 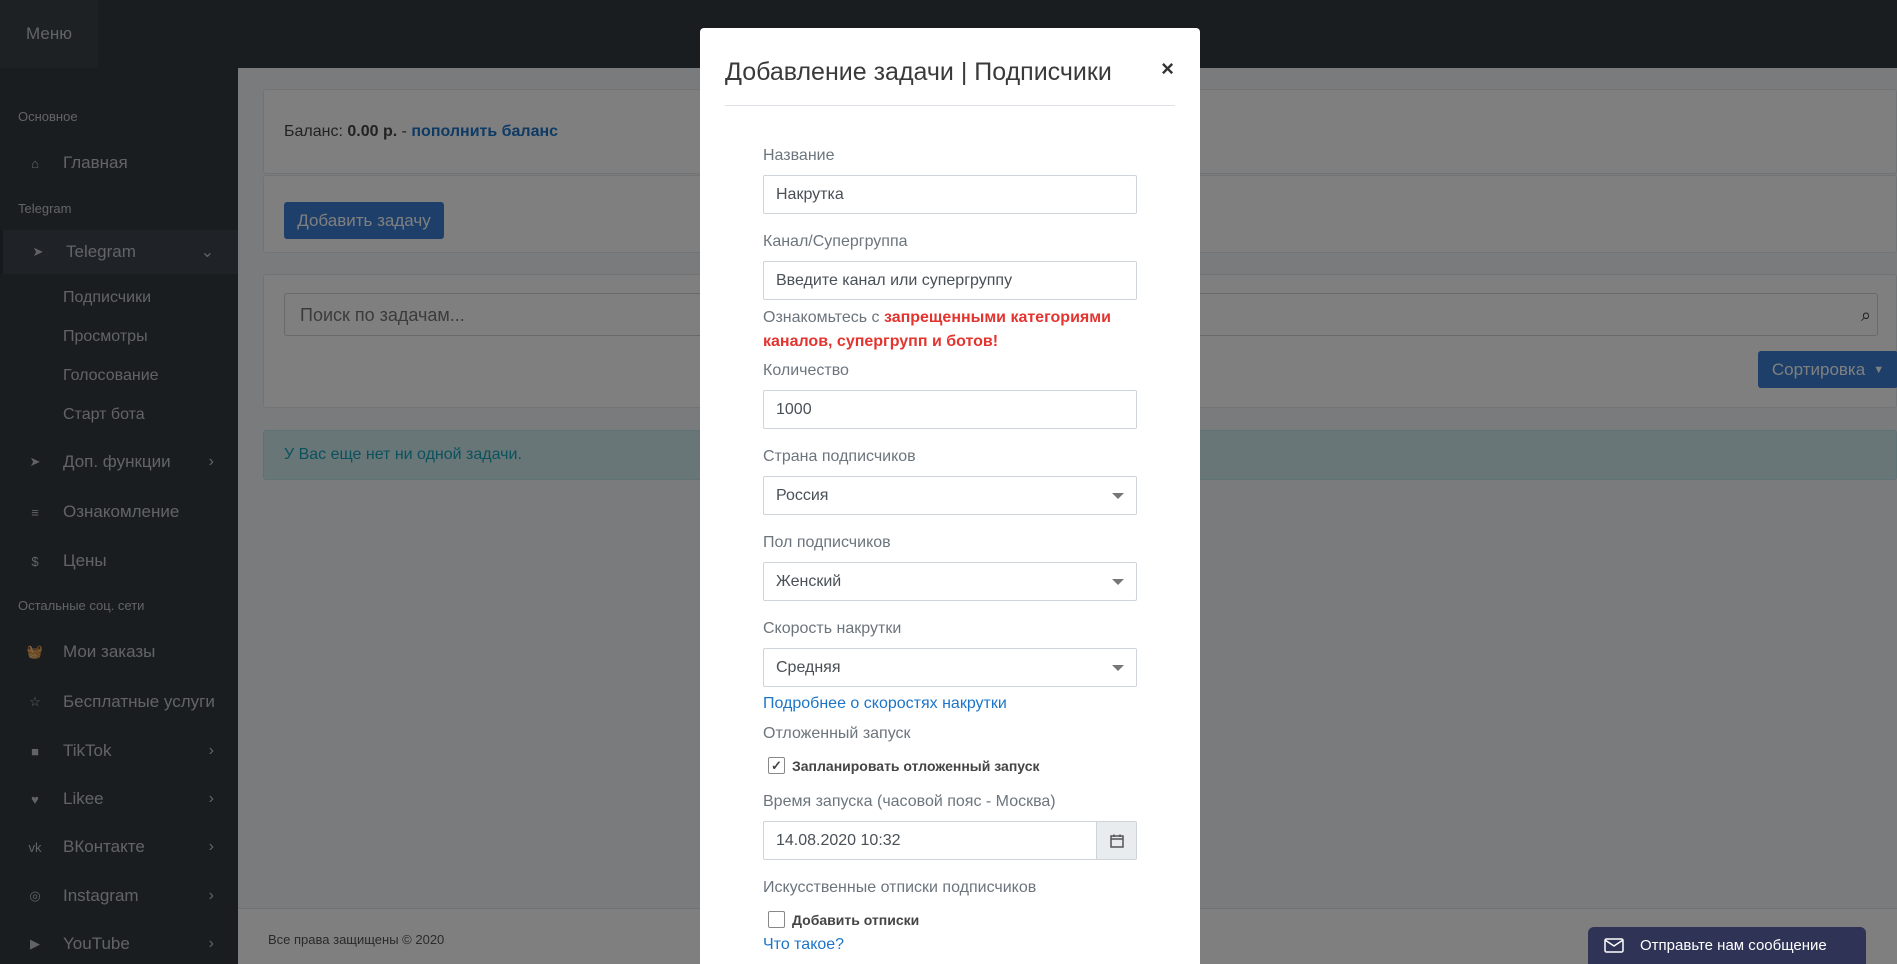 I want to click on country-label: Страна подписчиков, so click(x=839, y=456).